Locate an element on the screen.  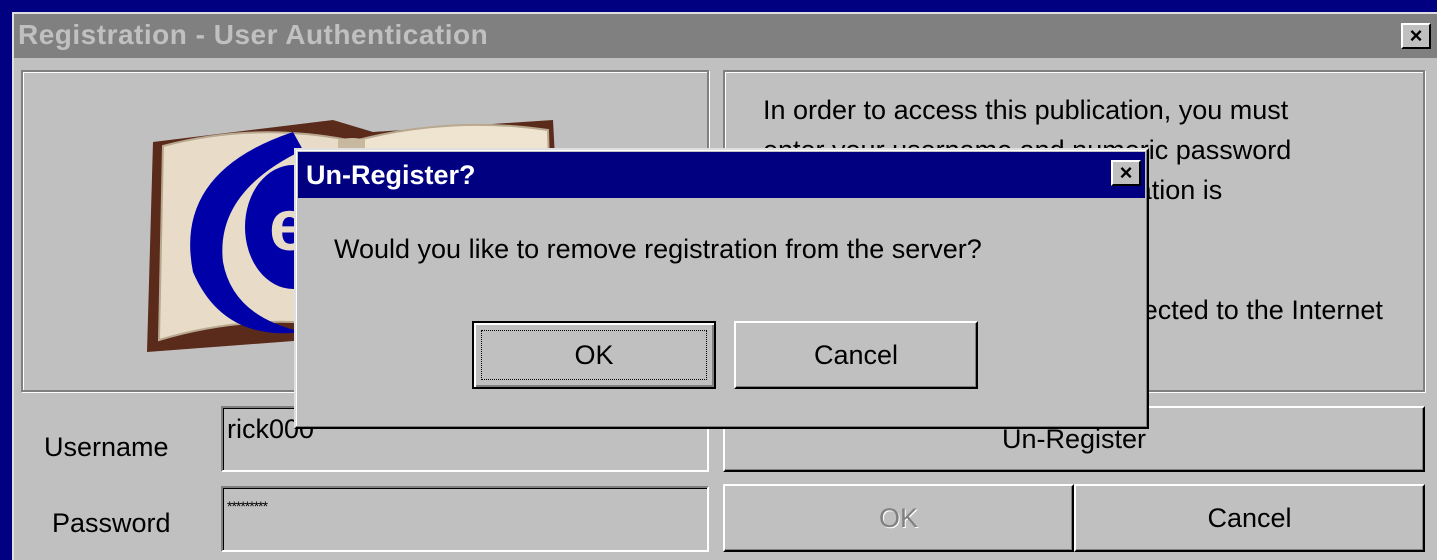
desktop-background is located at coordinates (6, 280).